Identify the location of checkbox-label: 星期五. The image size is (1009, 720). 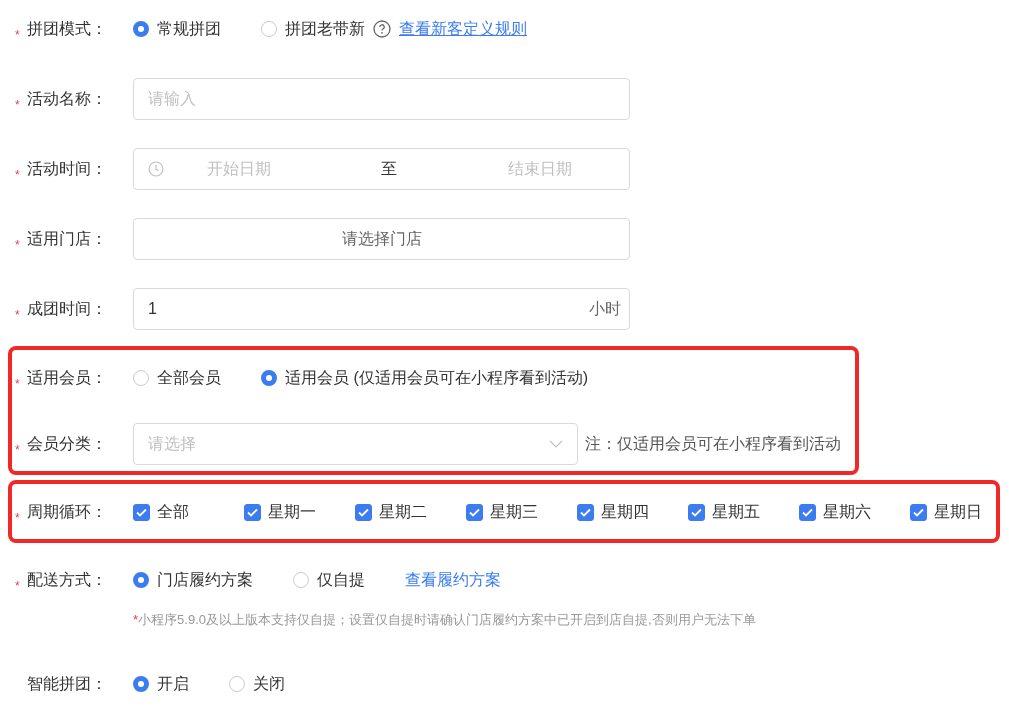
(736, 511).